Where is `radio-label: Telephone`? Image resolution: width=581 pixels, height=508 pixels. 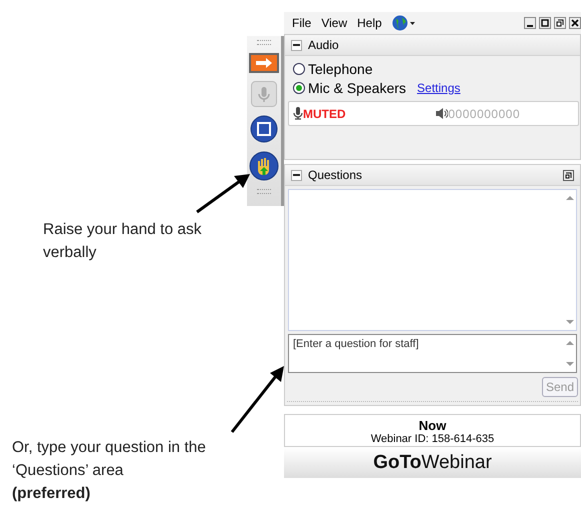
radio-label: Telephone is located at coordinates (340, 68).